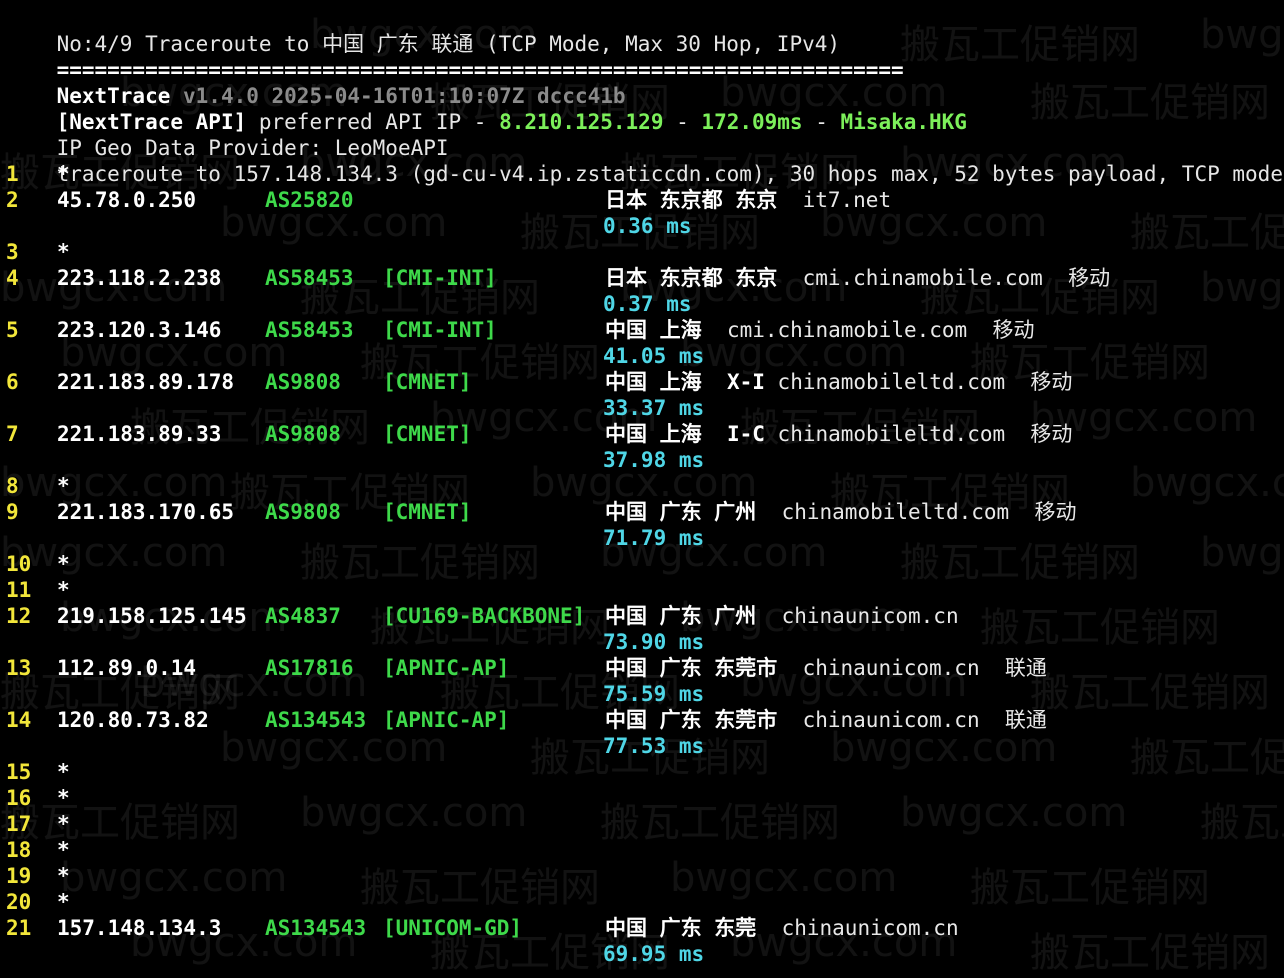  Describe the element at coordinates (647, 304) in the screenshot. I see `hop-rtt: 0.37 ms` at that location.